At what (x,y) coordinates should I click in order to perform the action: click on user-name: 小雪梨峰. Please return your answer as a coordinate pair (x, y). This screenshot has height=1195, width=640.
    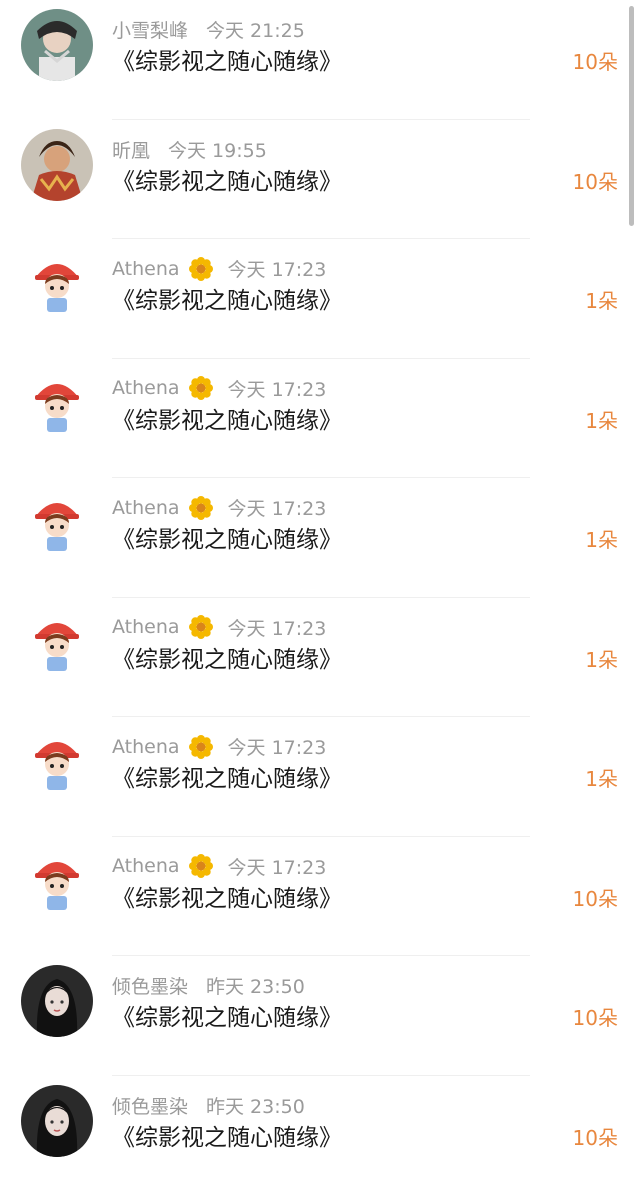
    Looking at the image, I should click on (150, 29).